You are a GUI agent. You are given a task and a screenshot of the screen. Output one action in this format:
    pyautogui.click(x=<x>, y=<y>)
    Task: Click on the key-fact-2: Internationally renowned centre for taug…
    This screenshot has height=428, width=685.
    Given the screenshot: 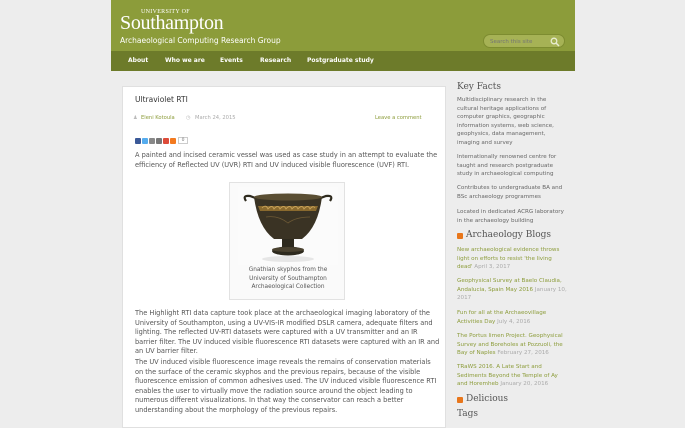 What is the action you would take?
    pyautogui.click(x=507, y=166)
    